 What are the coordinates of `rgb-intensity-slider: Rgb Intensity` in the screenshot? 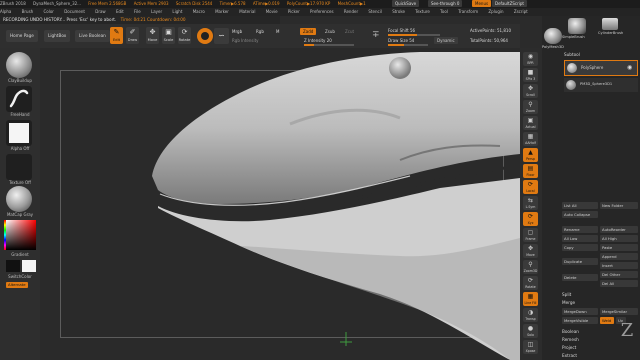 It's located at (245, 40).